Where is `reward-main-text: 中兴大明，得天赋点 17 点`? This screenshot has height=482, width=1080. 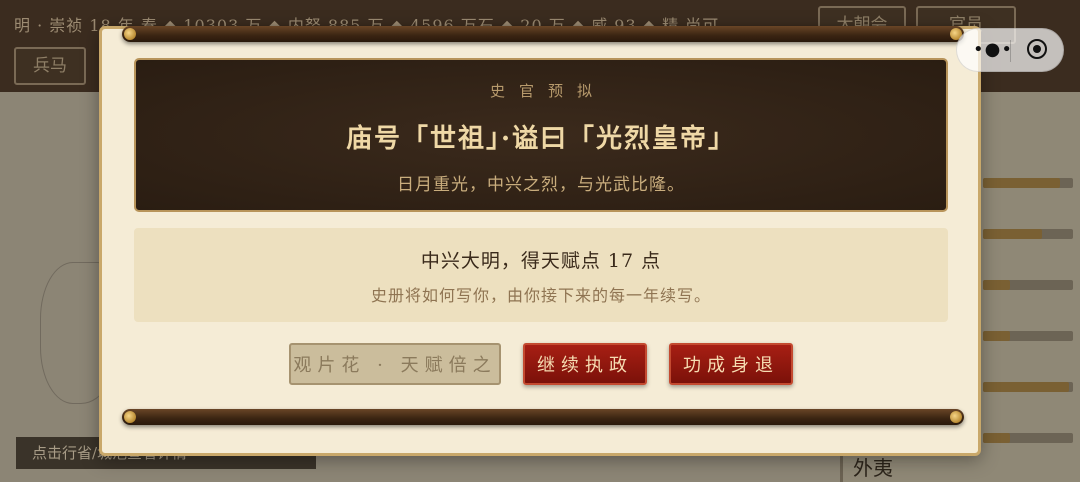
reward-main-text: 中兴大明，得天赋点 17 点 is located at coordinates (541, 261).